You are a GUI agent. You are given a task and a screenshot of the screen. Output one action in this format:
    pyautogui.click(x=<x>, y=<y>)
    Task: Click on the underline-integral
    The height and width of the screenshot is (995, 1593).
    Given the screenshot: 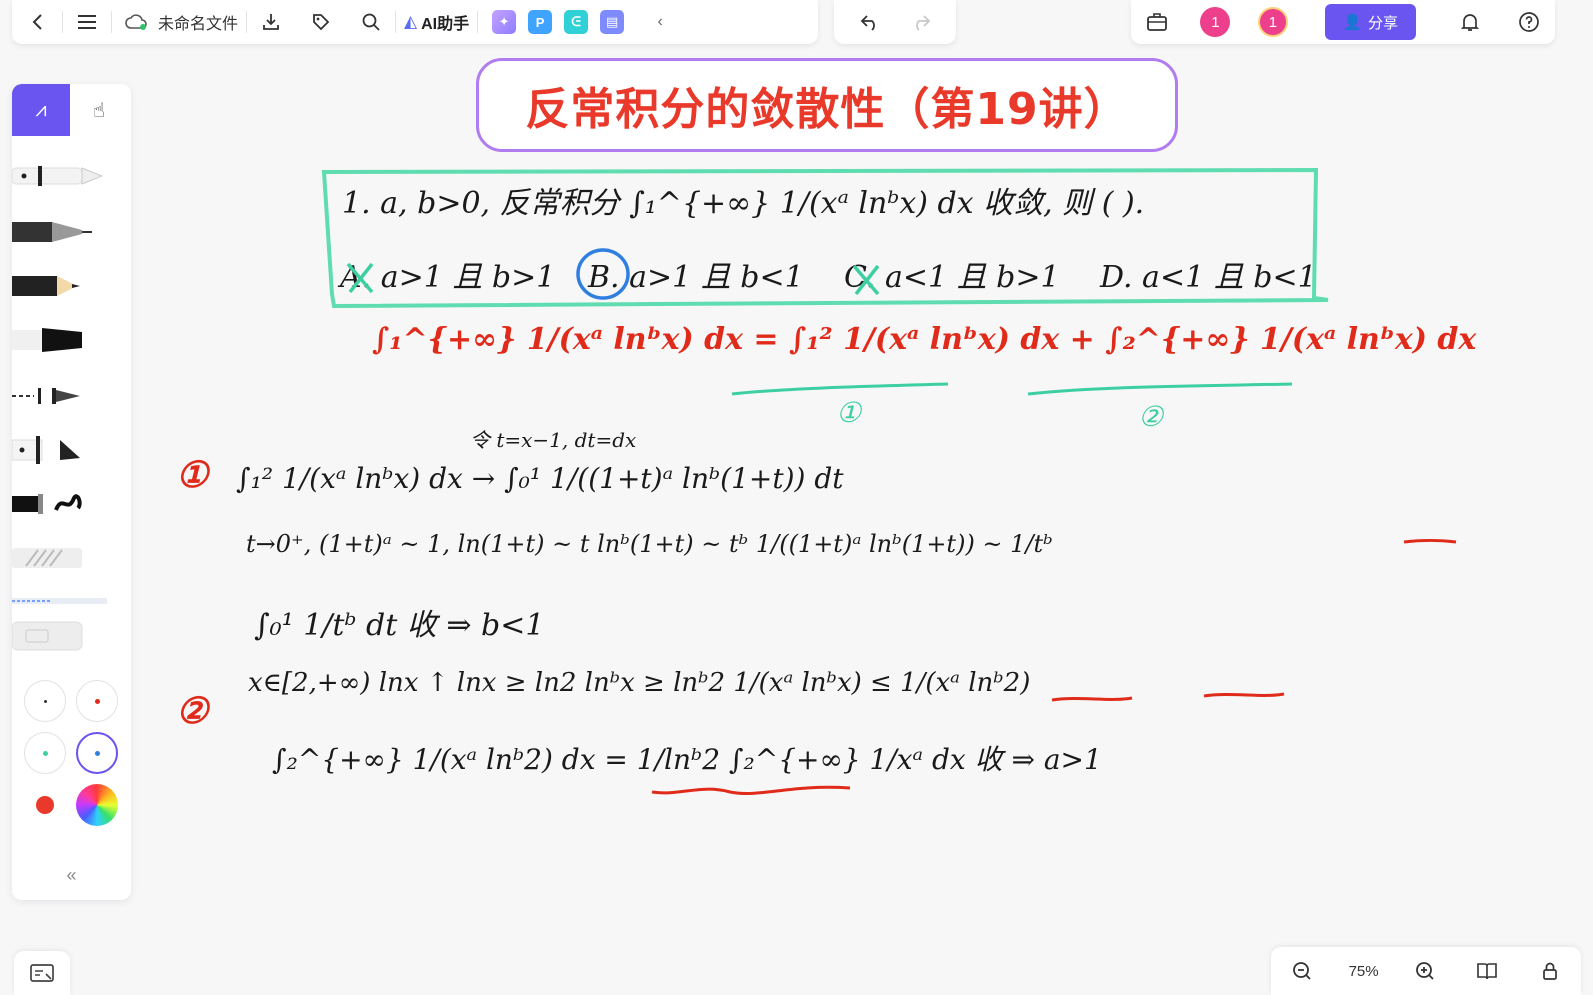 What is the action you would take?
    pyautogui.click(x=751, y=790)
    